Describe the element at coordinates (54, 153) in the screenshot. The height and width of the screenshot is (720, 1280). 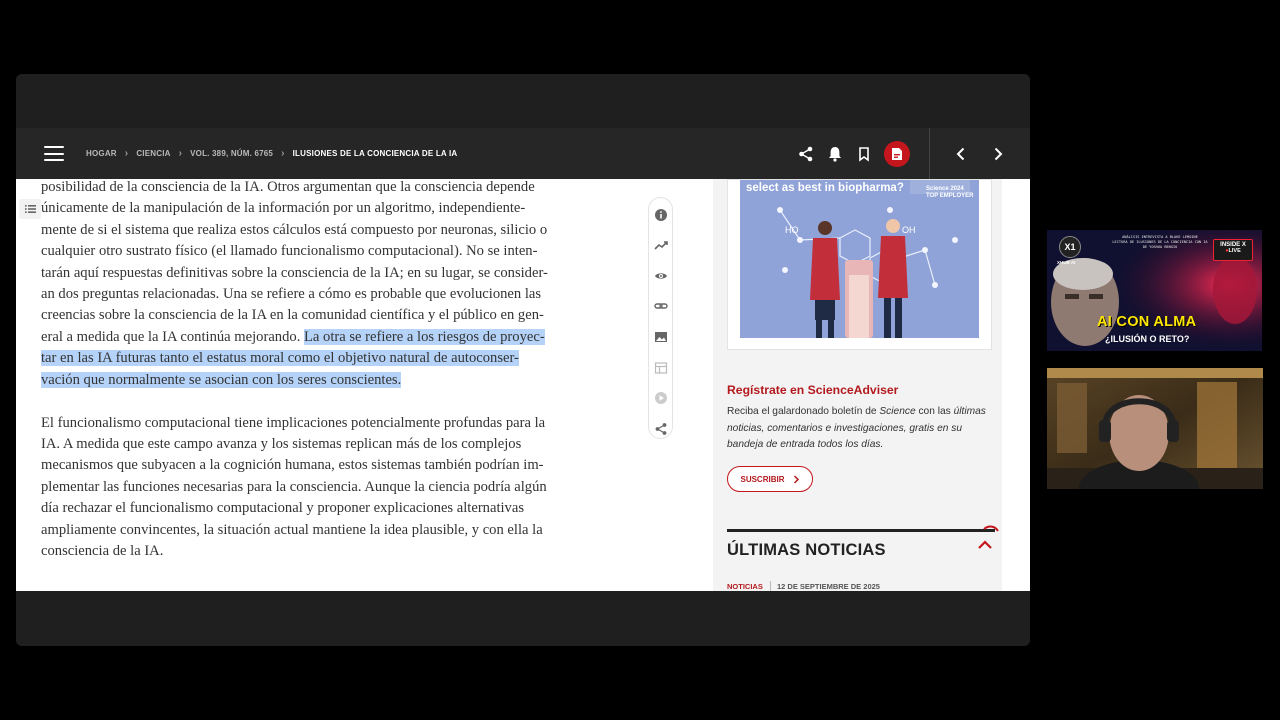
I see `menu-button` at that location.